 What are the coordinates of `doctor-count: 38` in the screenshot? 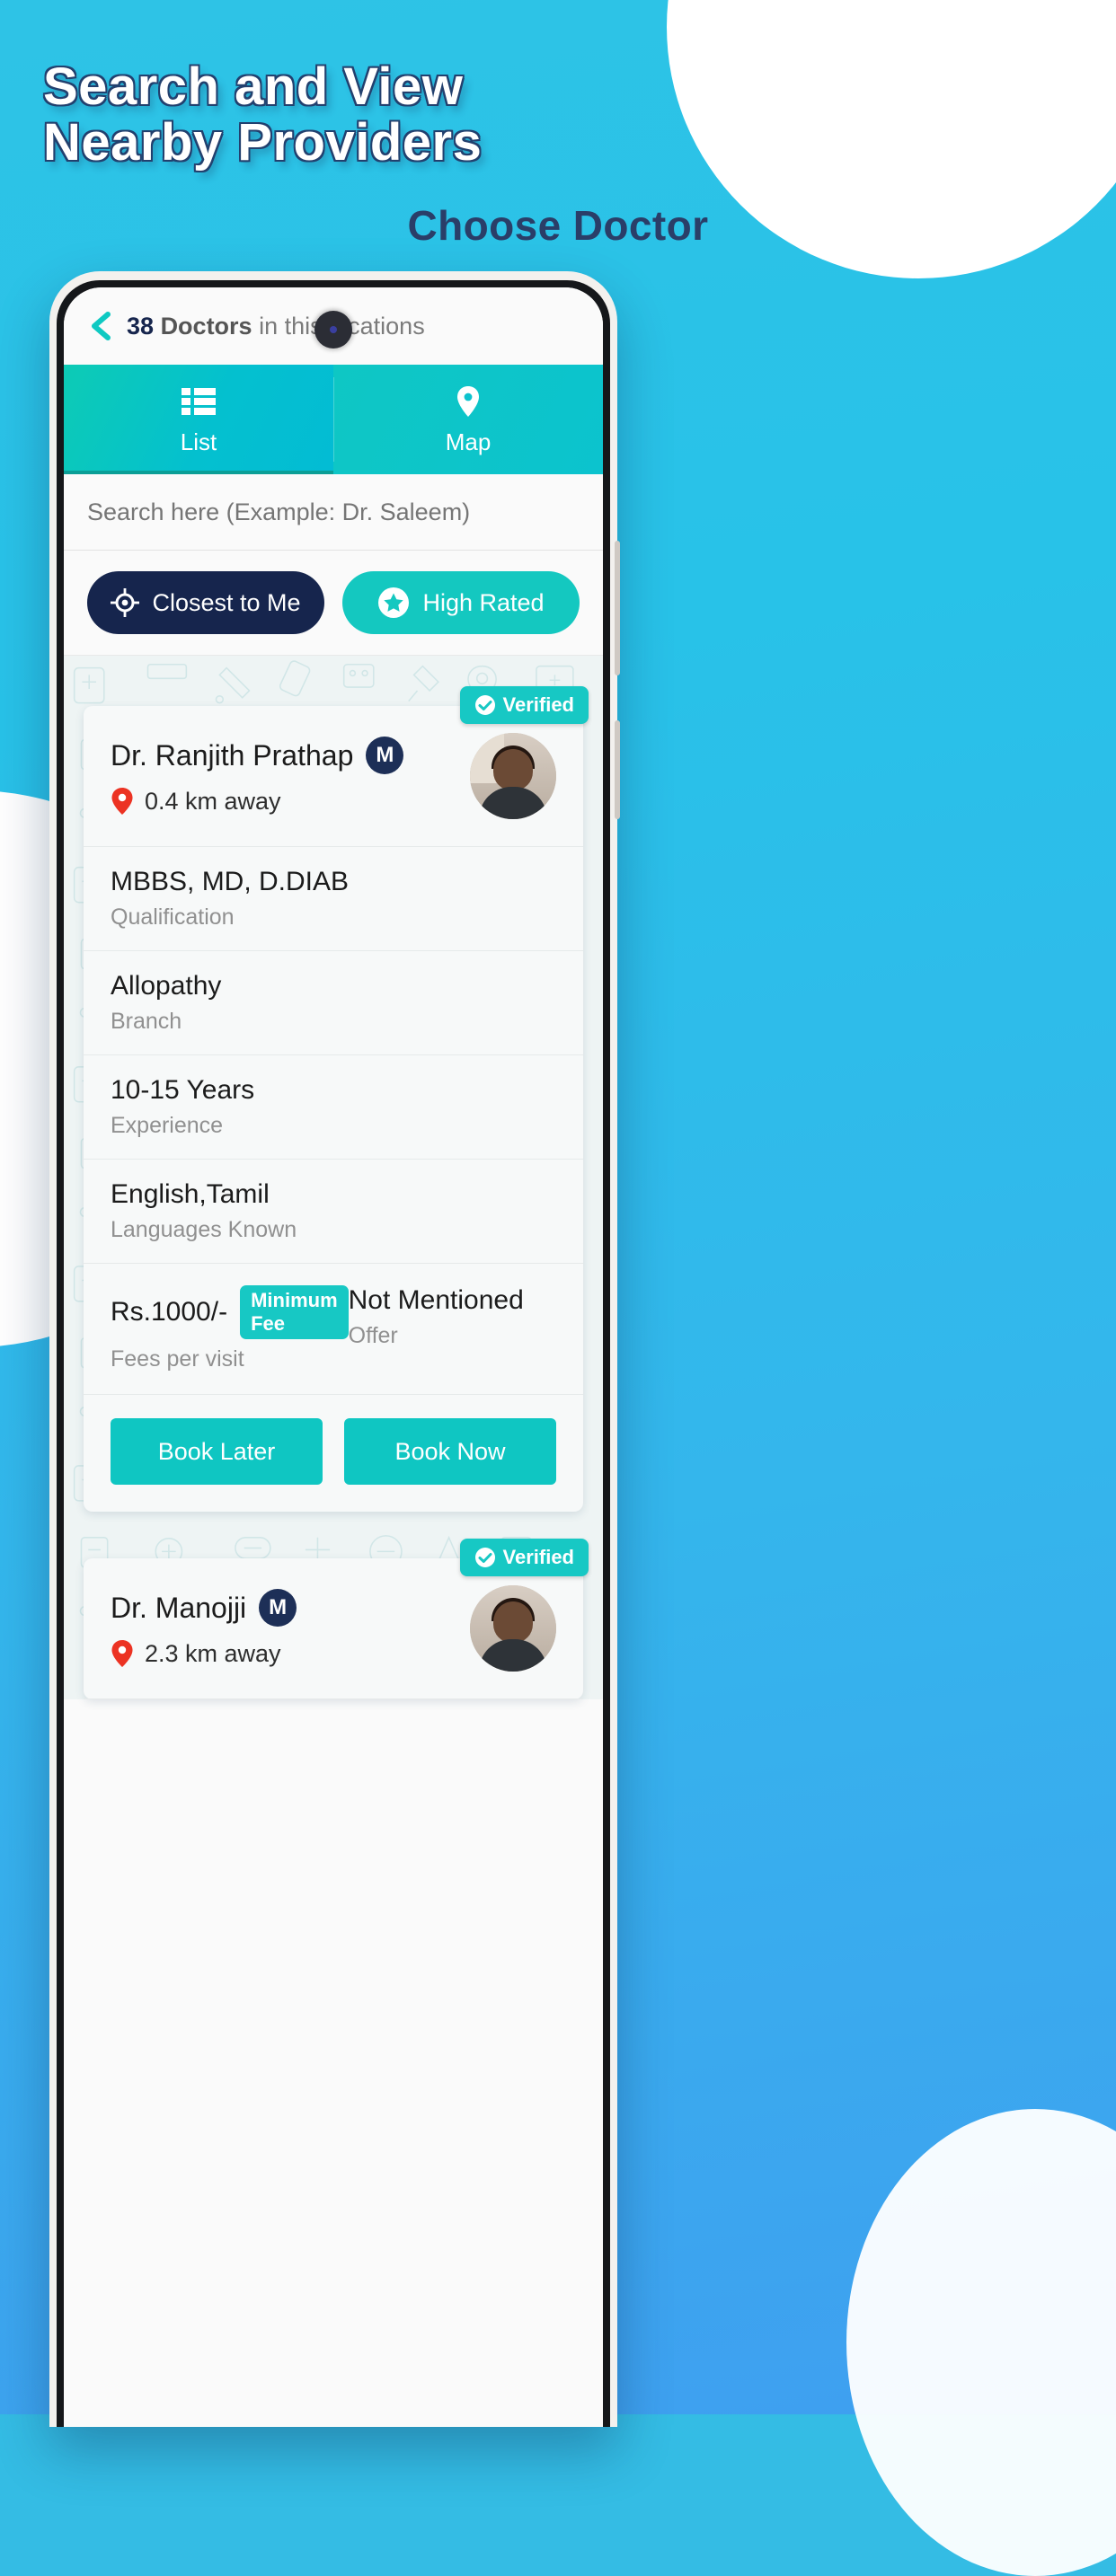 It's located at (141, 326).